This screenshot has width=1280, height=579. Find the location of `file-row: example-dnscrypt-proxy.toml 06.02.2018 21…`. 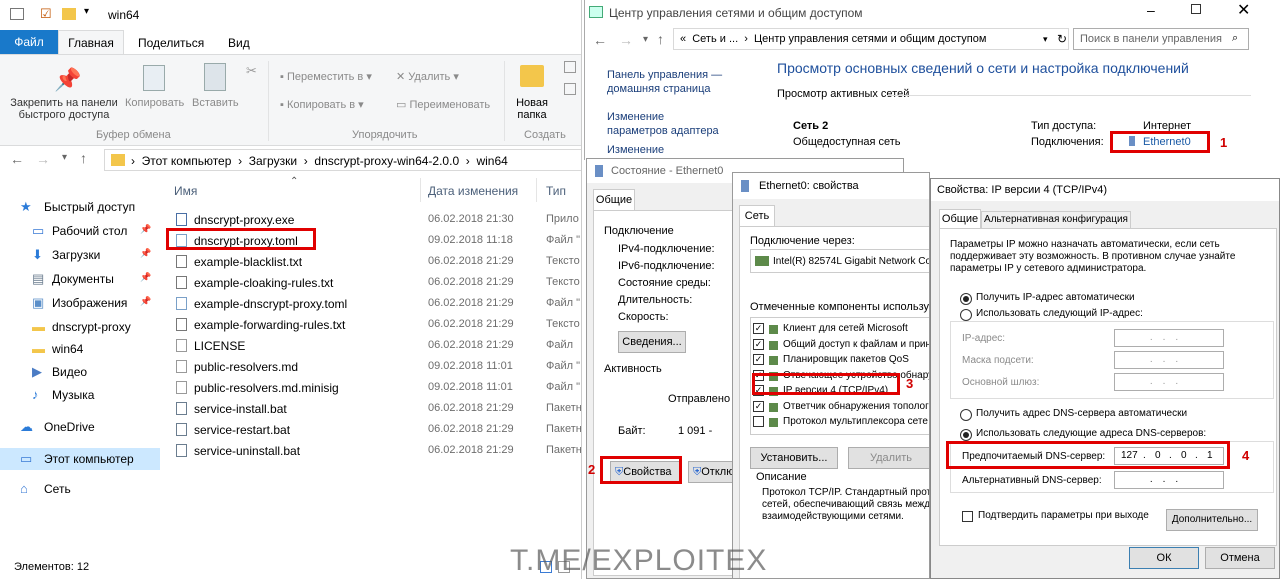

file-row: example-dnscrypt-proxy.toml 06.02.2018 21… is located at coordinates (372, 304).